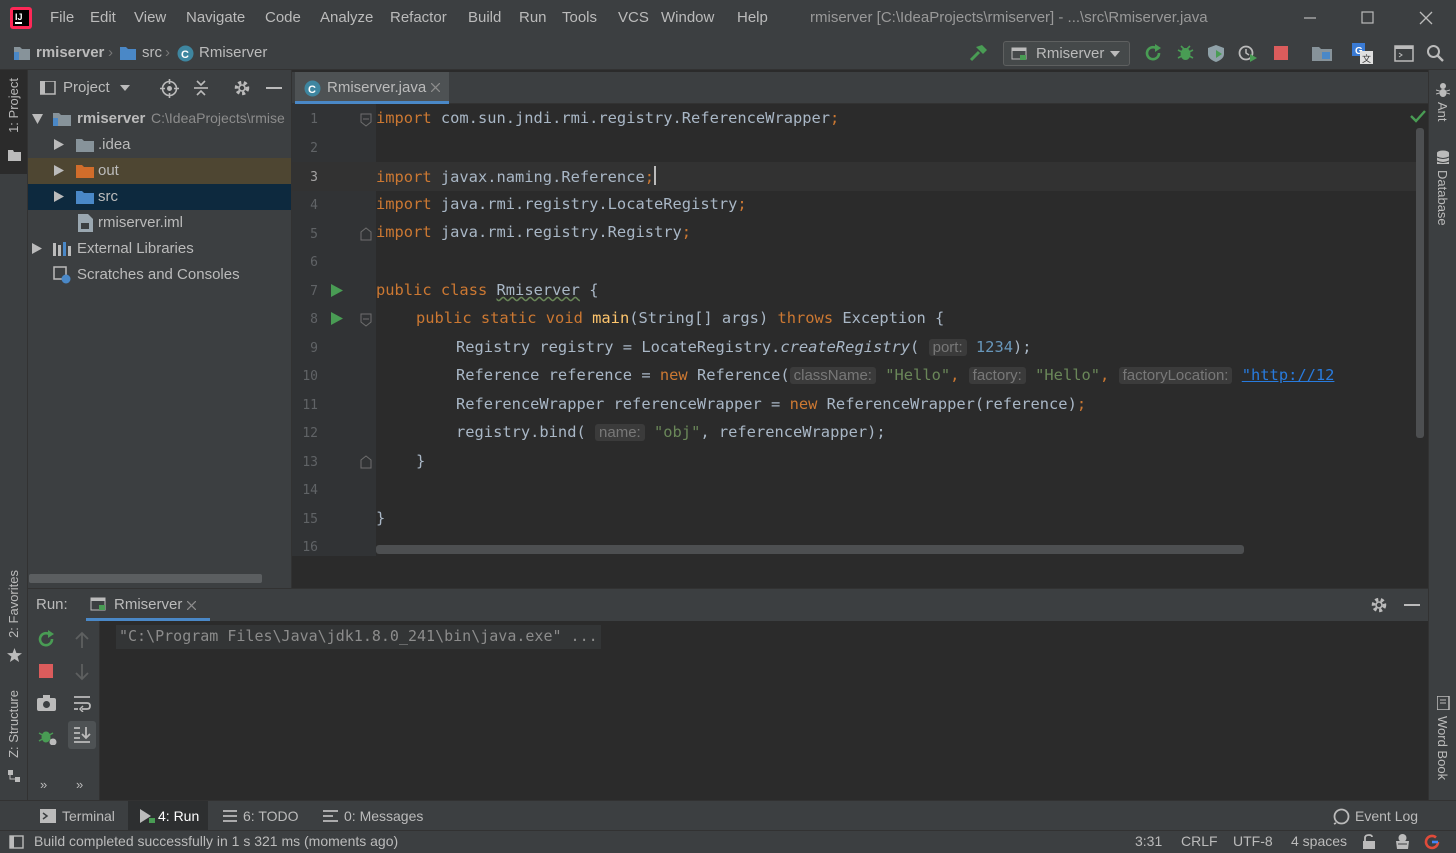 The width and height of the screenshot is (1456, 853). What do you see at coordinates (178, 816) in the screenshot?
I see `run-tool-button: 4: Run` at bounding box center [178, 816].